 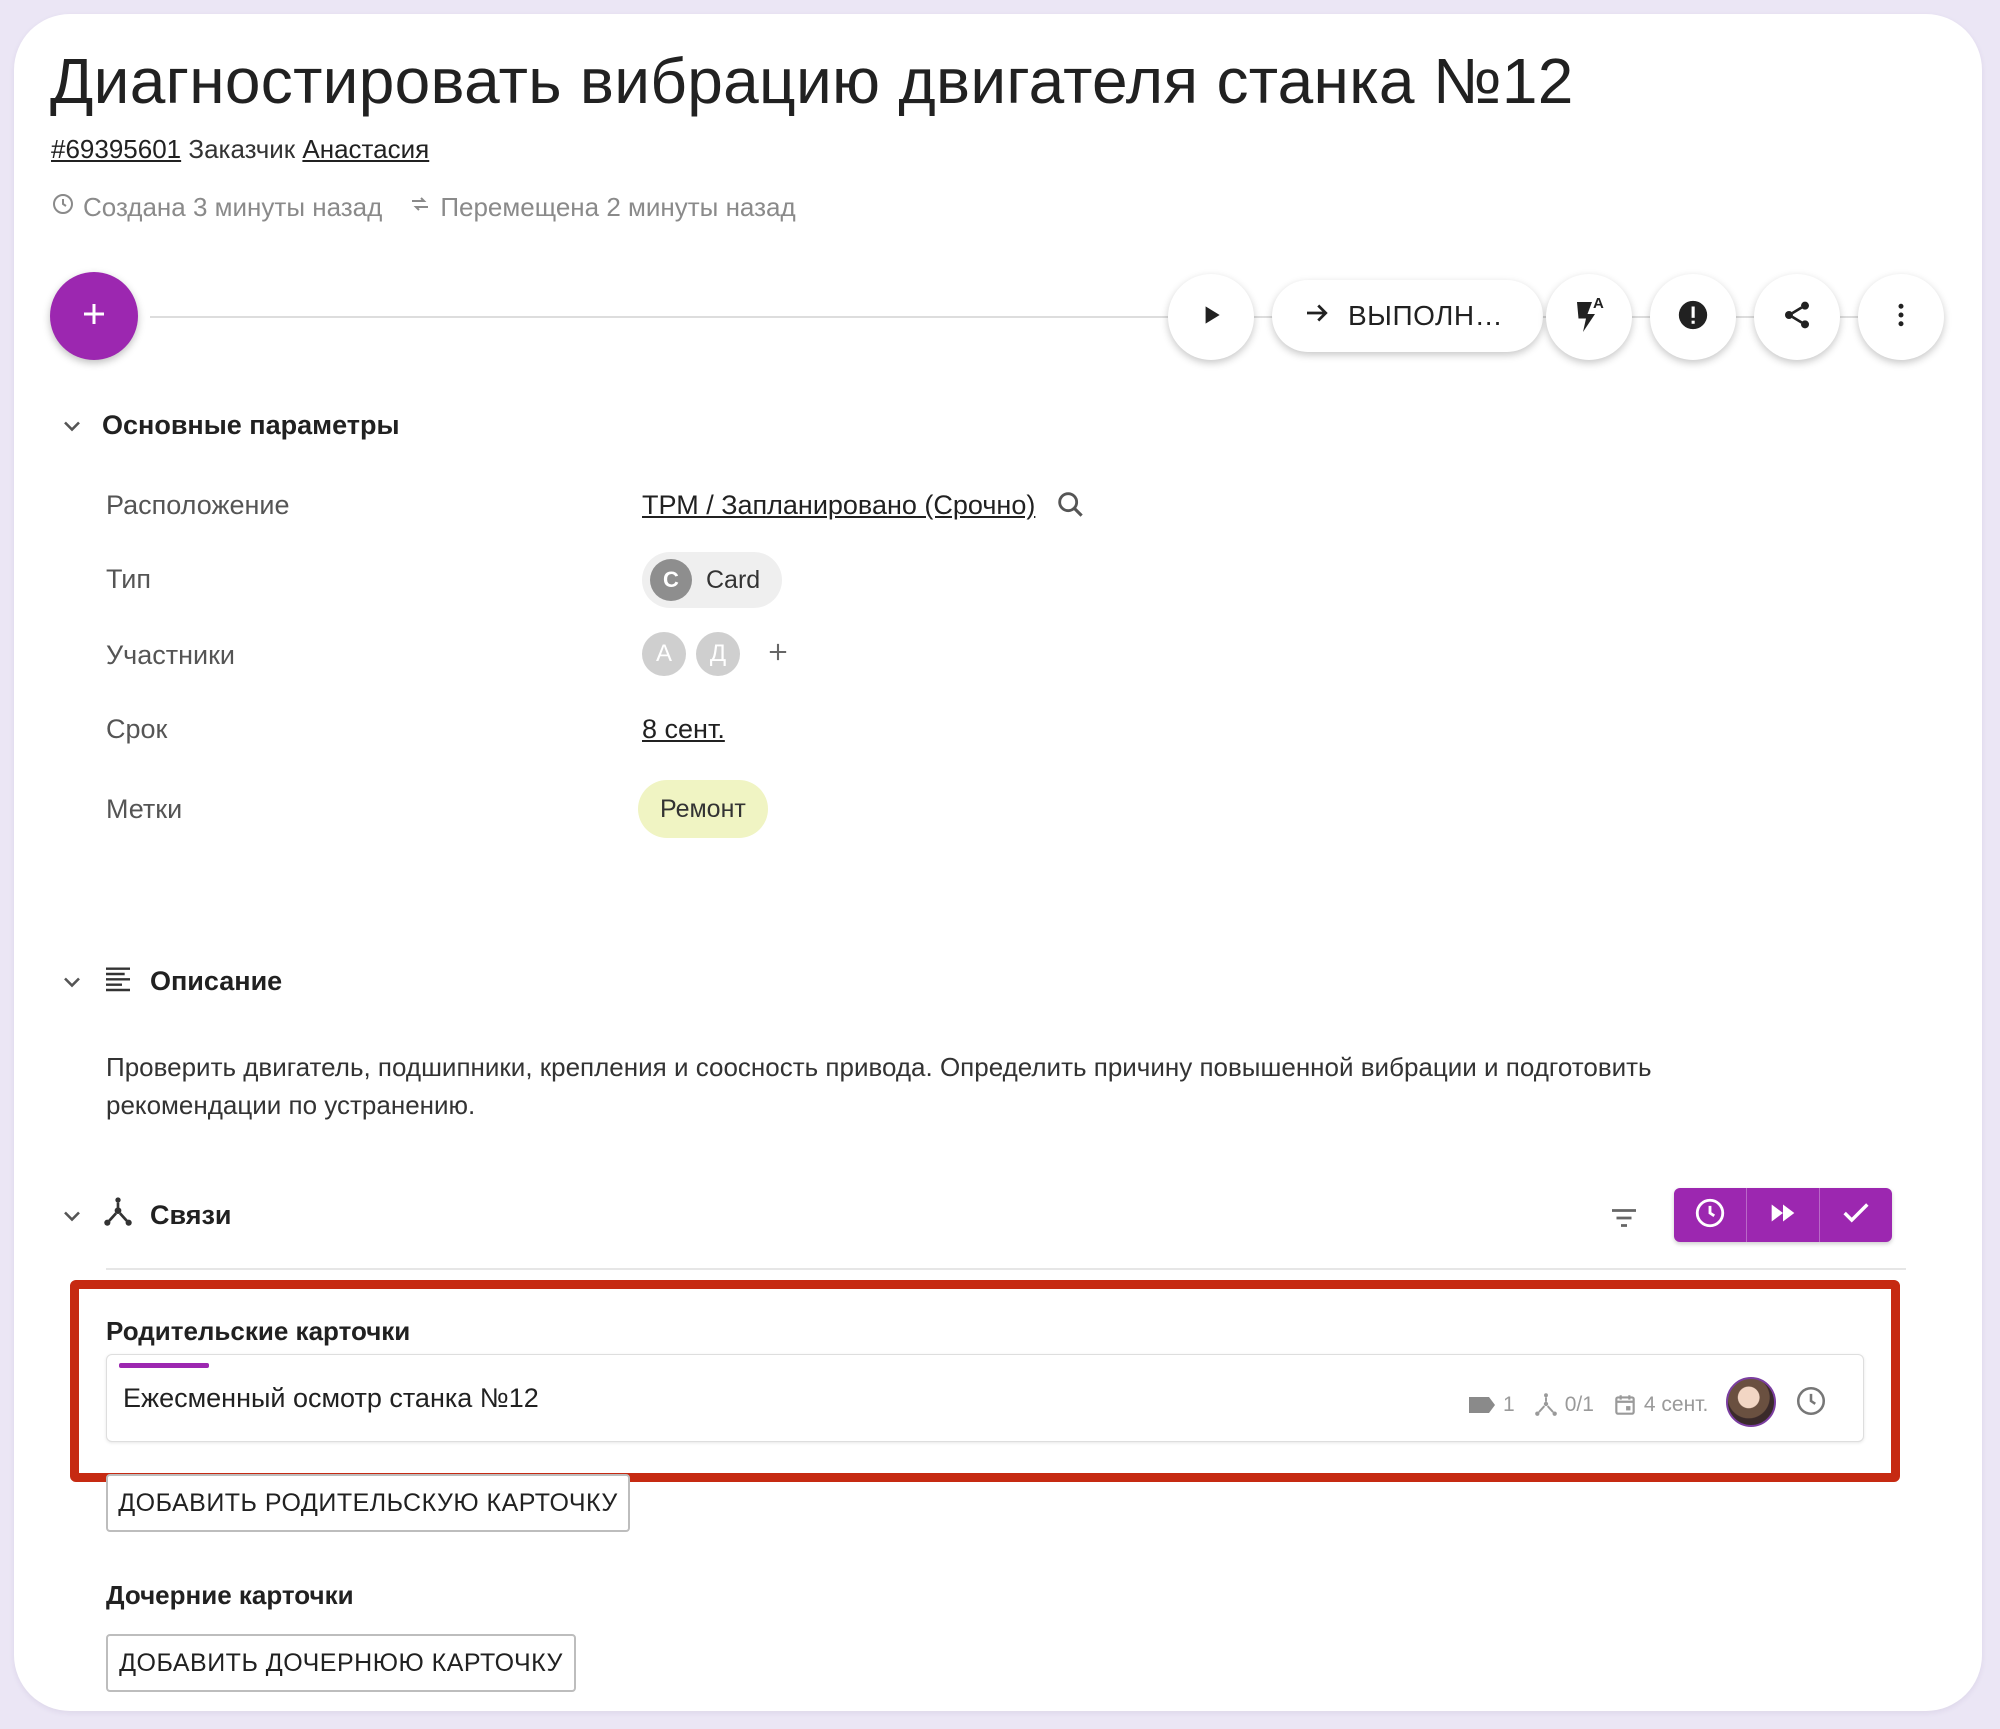 I want to click on members-list: А Д, so click(x=717, y=654).